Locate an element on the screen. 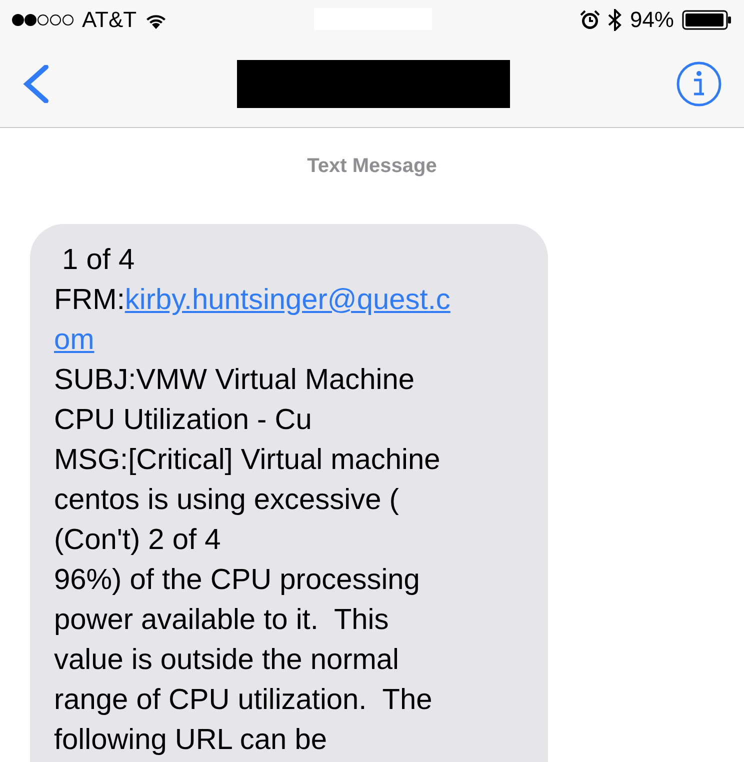  conversation-type-label: Text Message is located at coordinates (372, 166).